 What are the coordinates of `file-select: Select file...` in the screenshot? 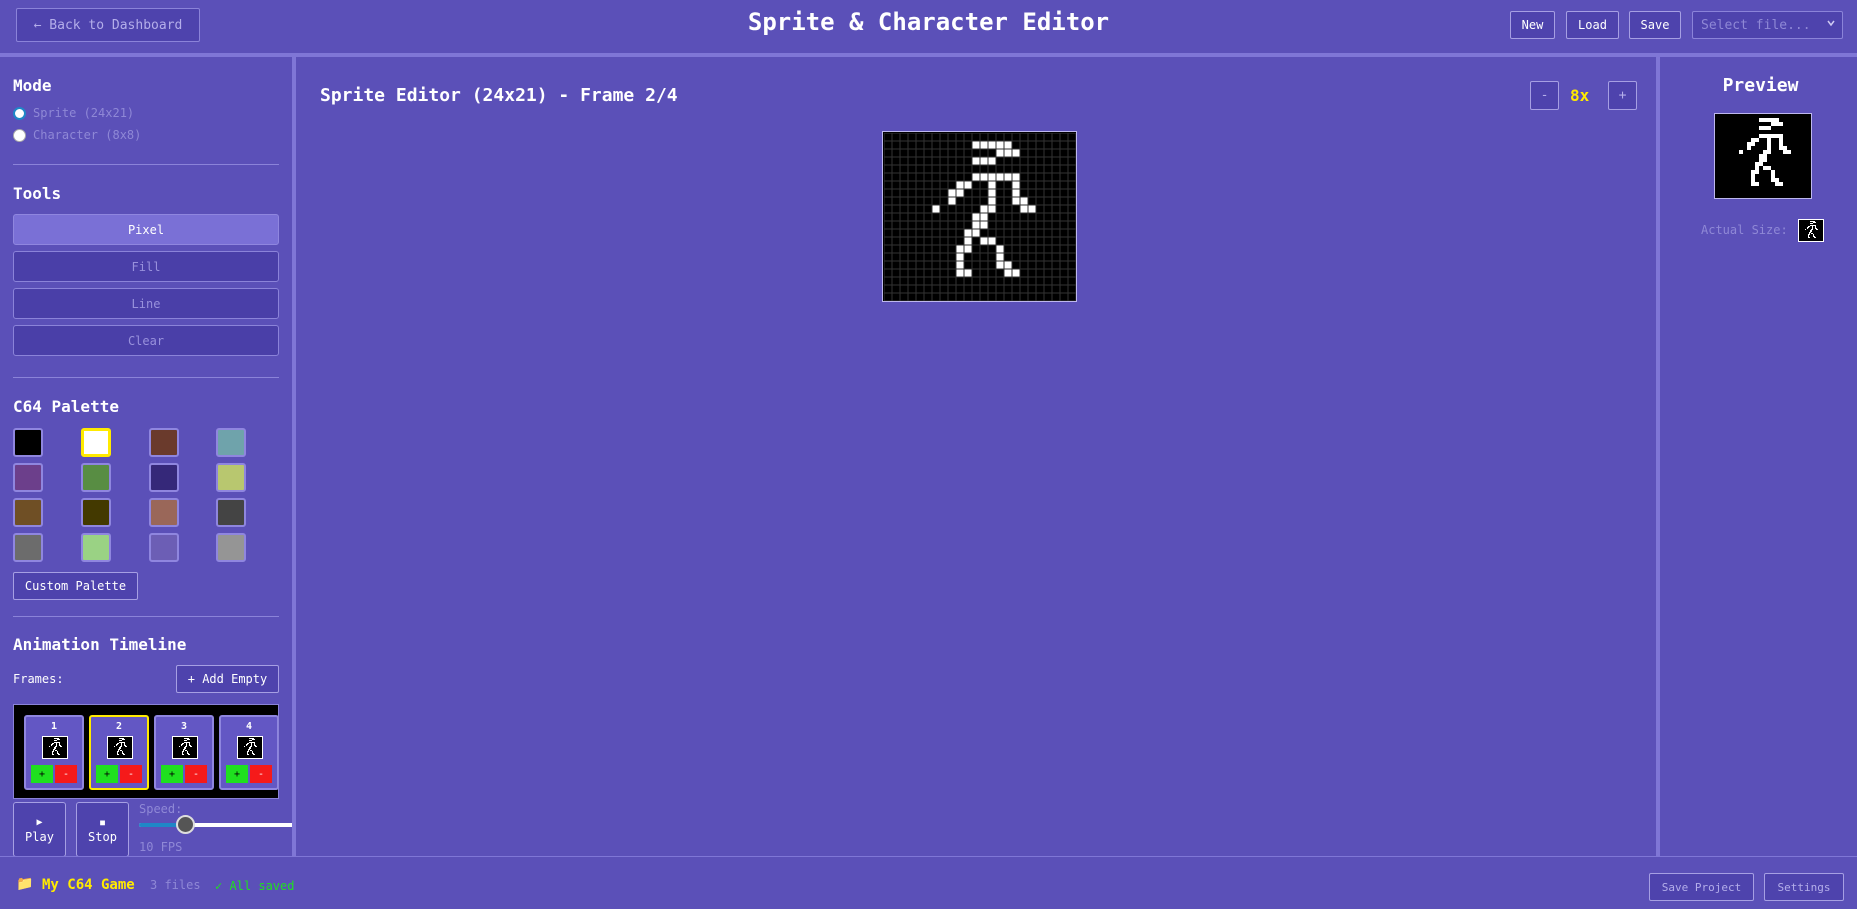 It's located at (1767, 25).